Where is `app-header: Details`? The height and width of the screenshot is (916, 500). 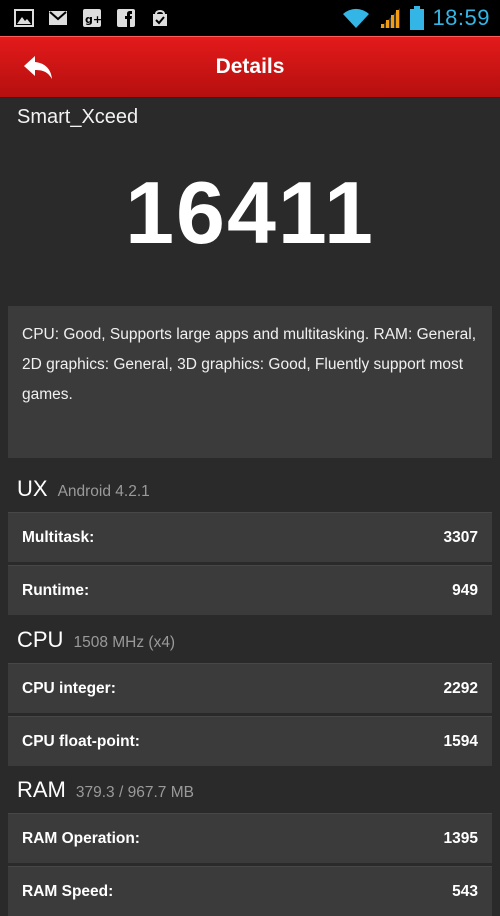 app-header: Details is located at coordinates (250, 67).